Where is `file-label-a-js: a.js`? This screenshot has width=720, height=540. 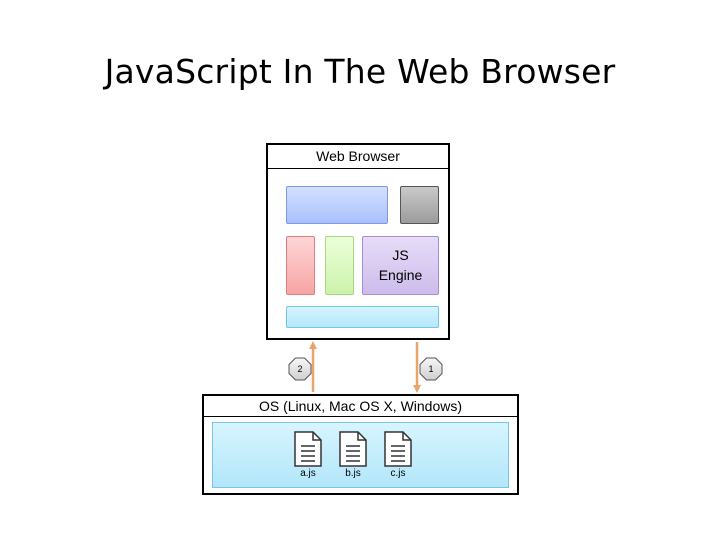 file-label-a-js: a.js is located at coordinates (308, 473).